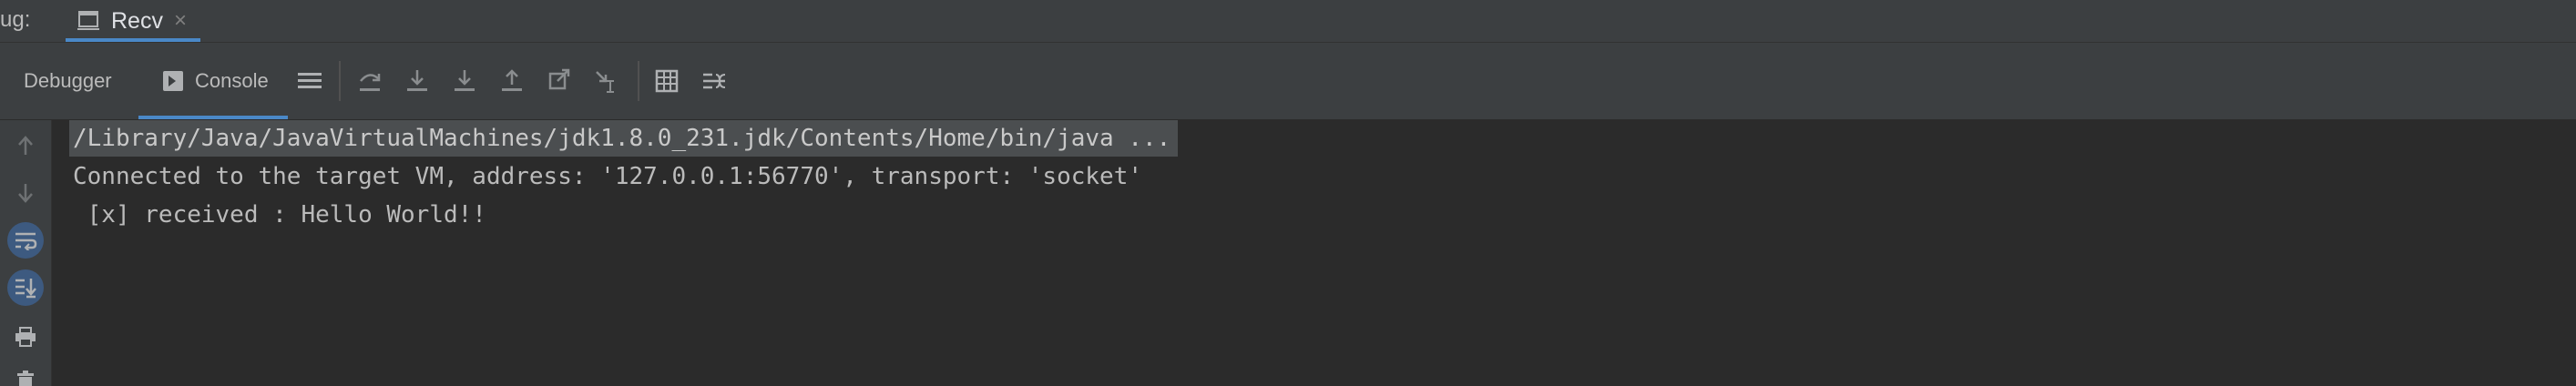 The image size is (2576, 386). What do you see at coordinates (88, 21) in the screenshot?
I see `run-window-icon` at bounding box center [88, 21].